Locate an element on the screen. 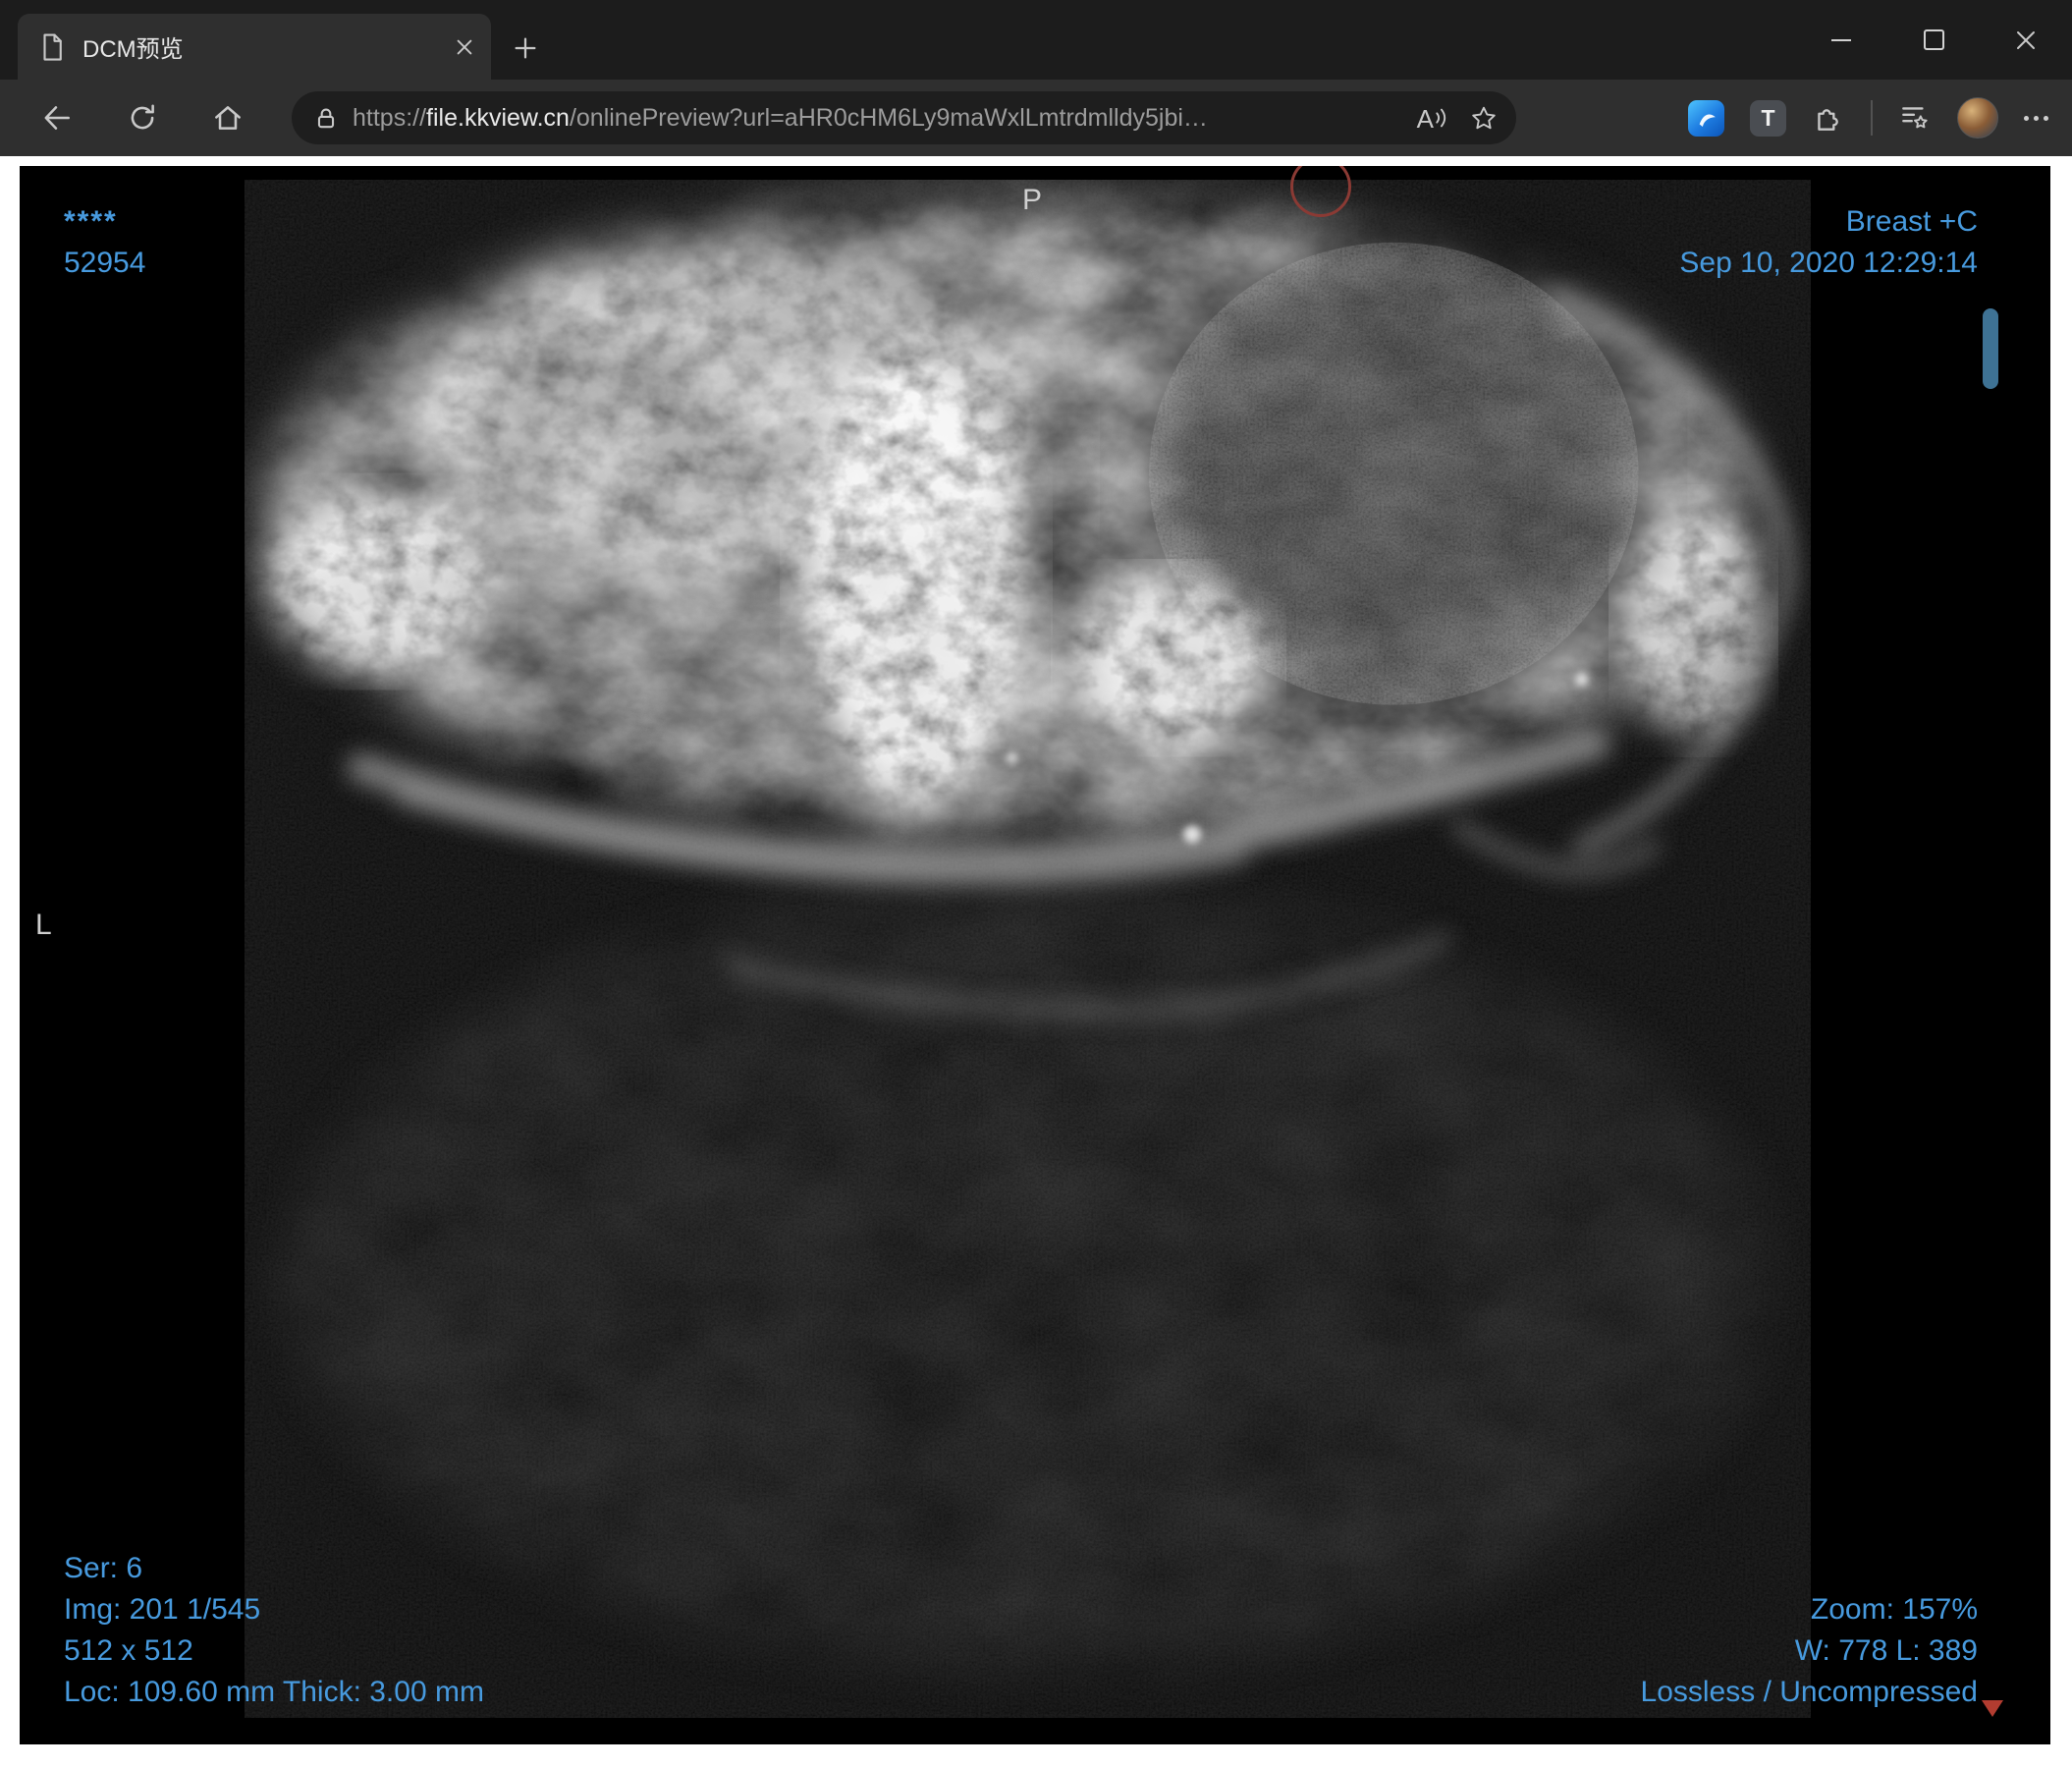  extension-icon-t: T is located at coordinates (1768, 118).